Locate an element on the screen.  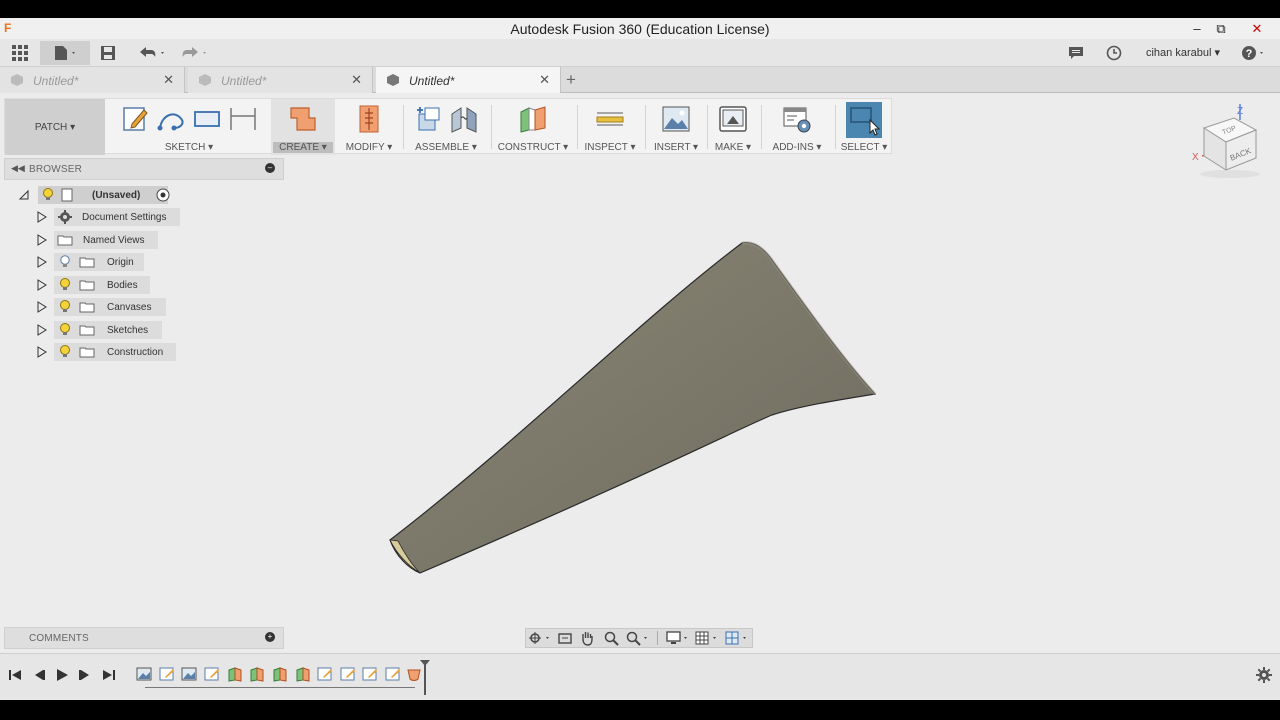
undo-button is located at coordinates (152, 53).